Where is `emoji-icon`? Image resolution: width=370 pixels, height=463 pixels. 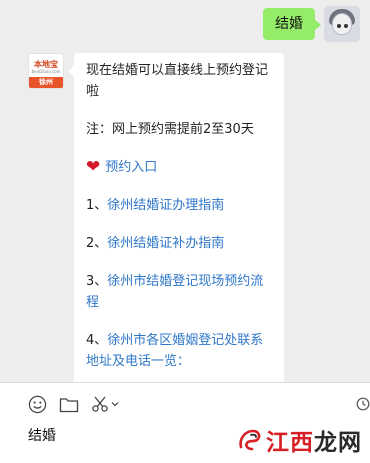 emoji-icon is located at coordinates (37, 404).